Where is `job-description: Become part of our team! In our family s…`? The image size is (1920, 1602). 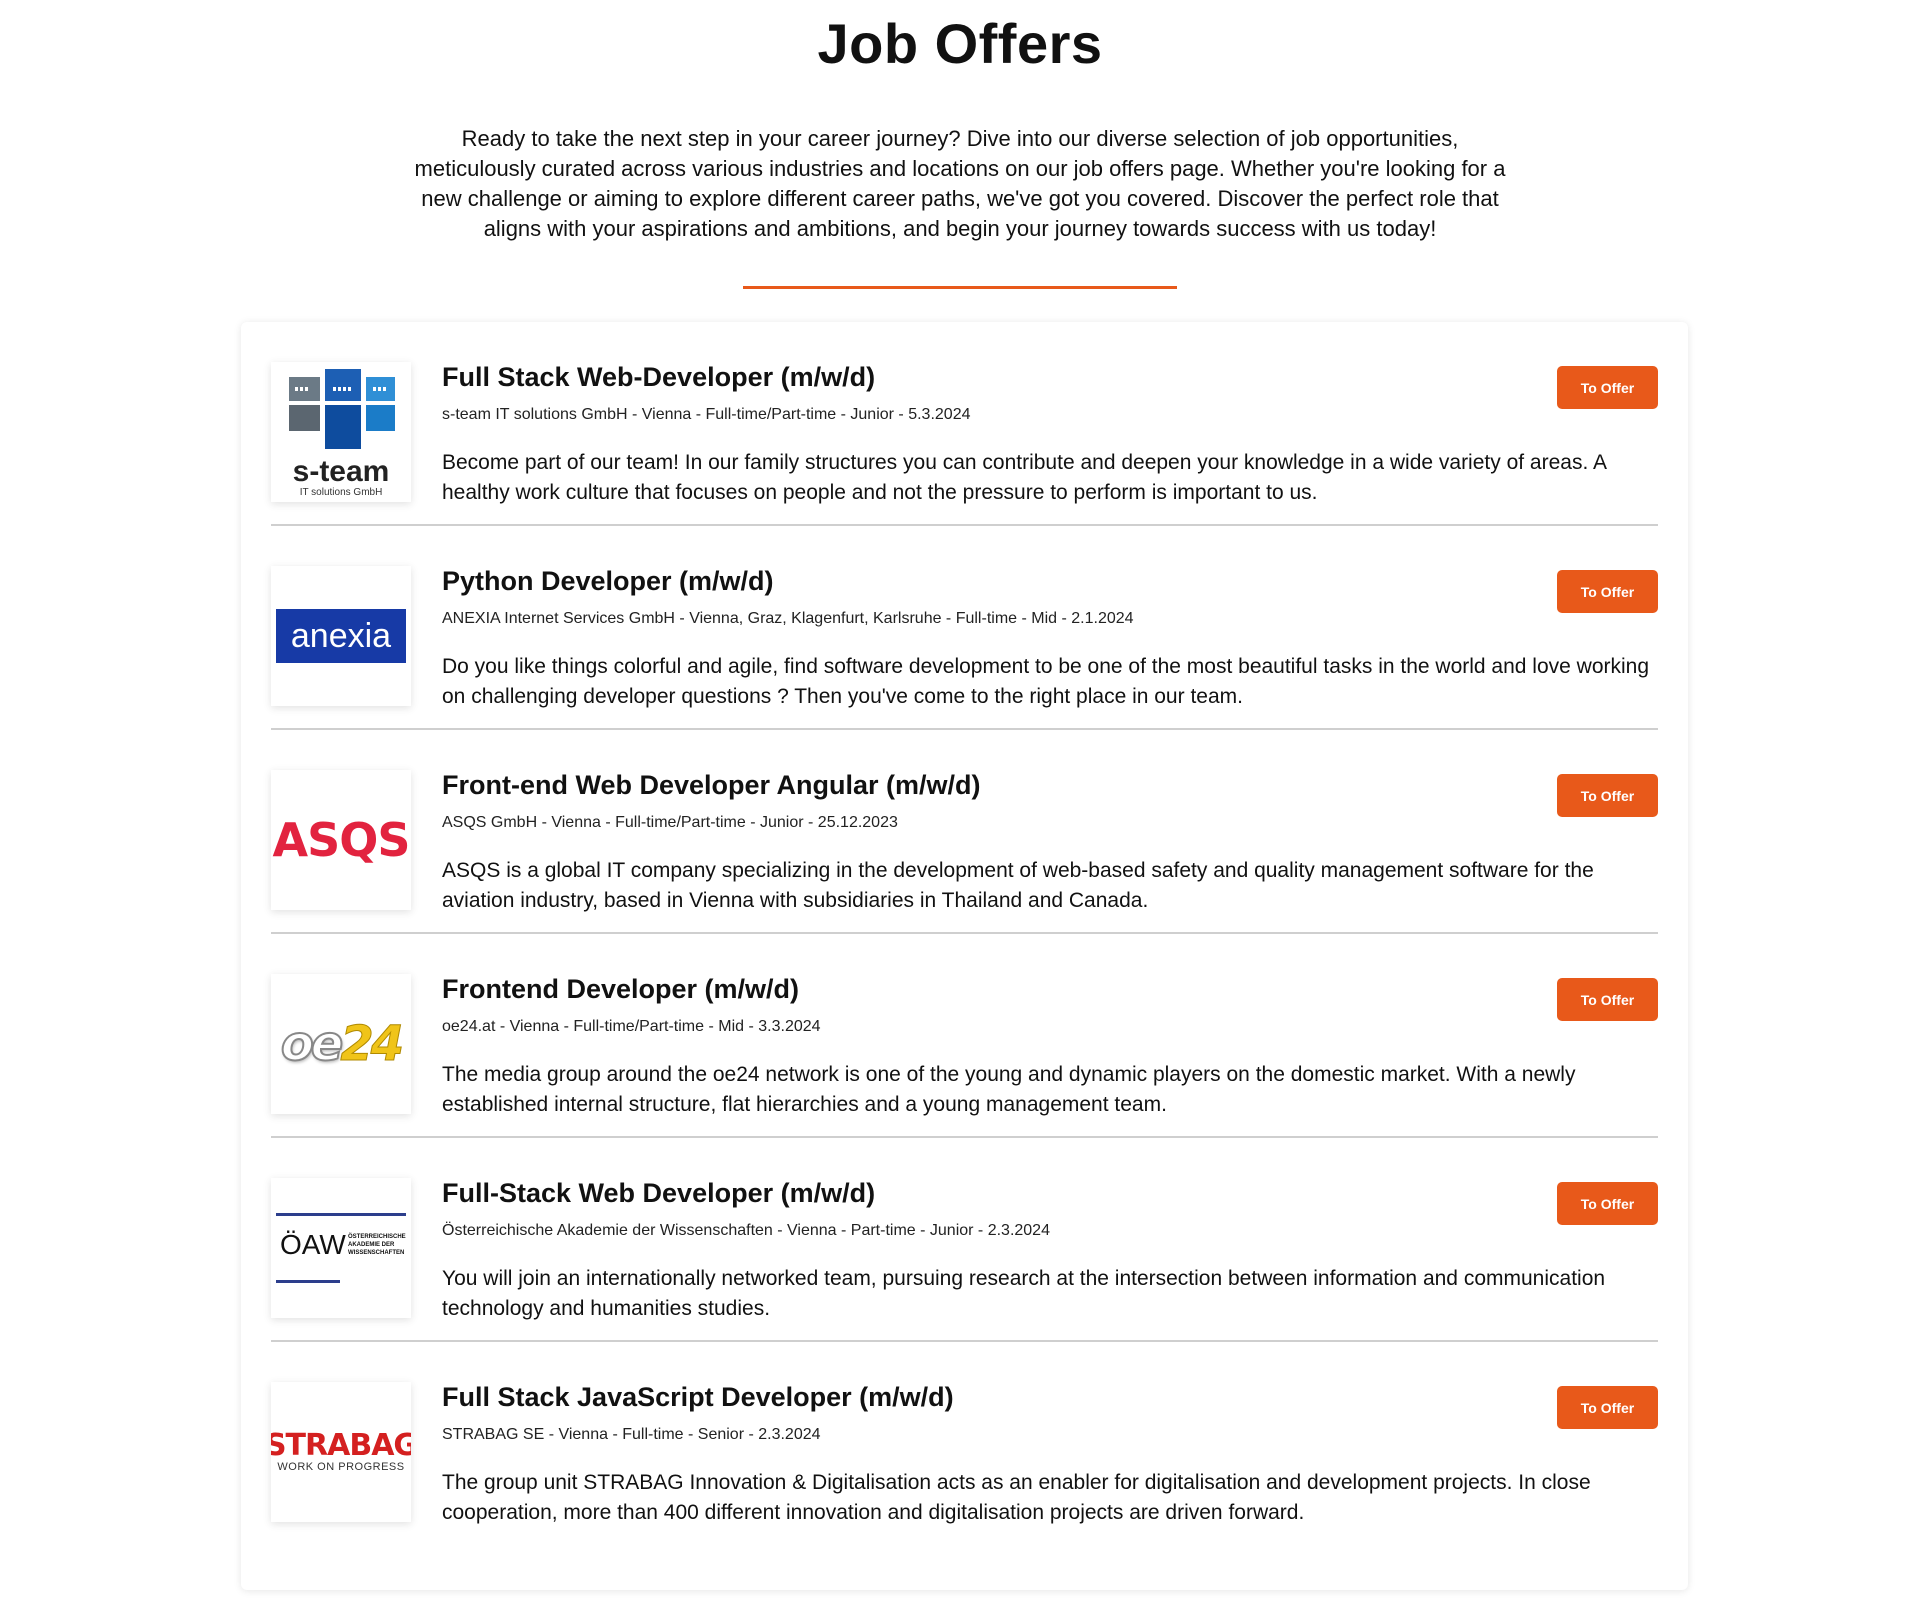 job-description: Become part of our team! In our family s… is located at coordinates (1024, 477).